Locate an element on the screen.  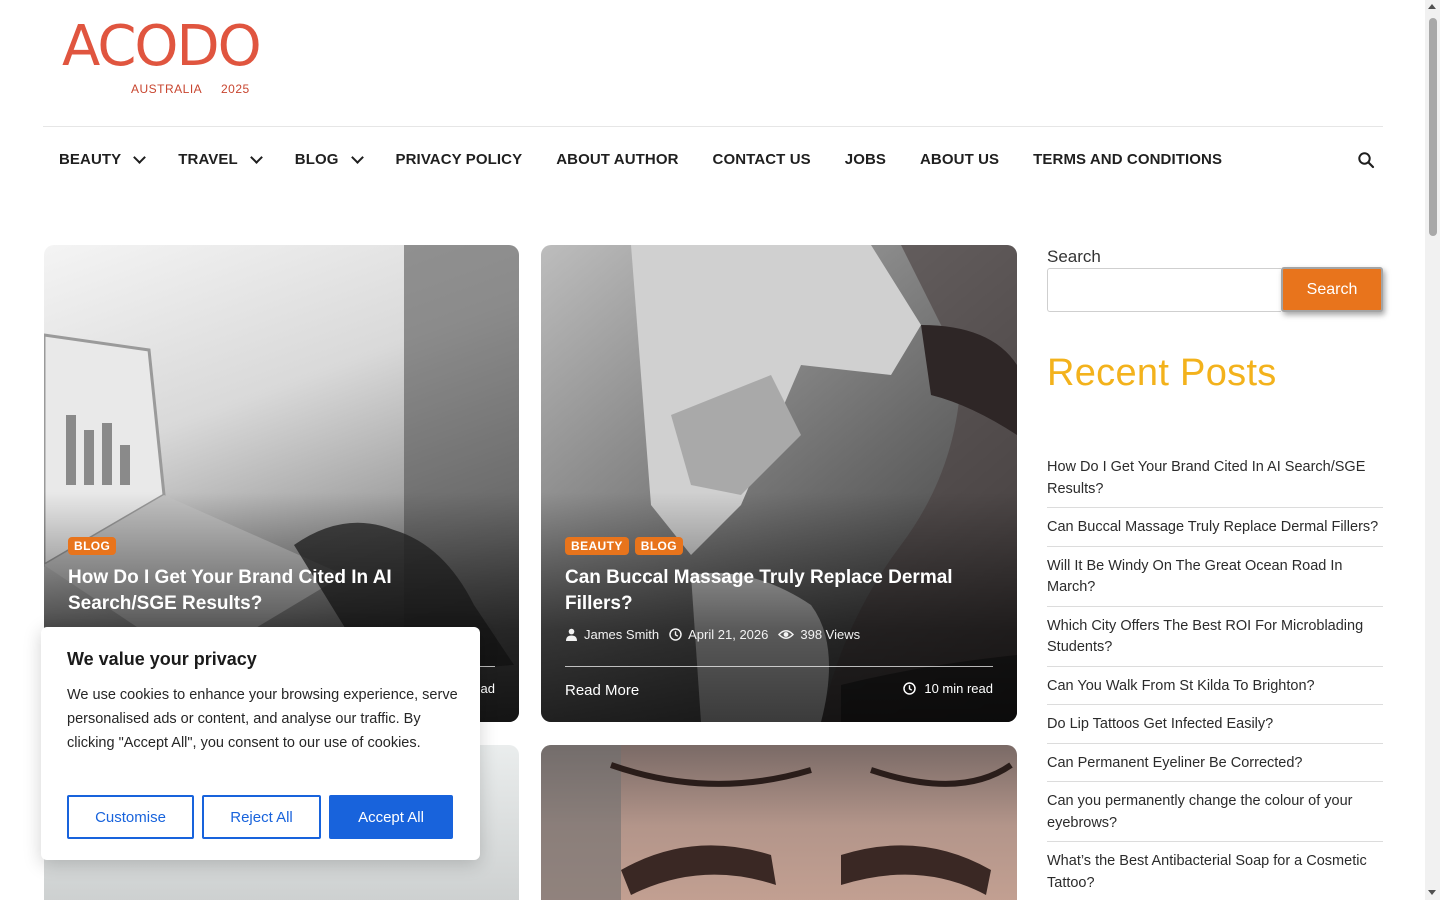
nav-item-beauty: BEAUTY is located at coordinates (102, 159).